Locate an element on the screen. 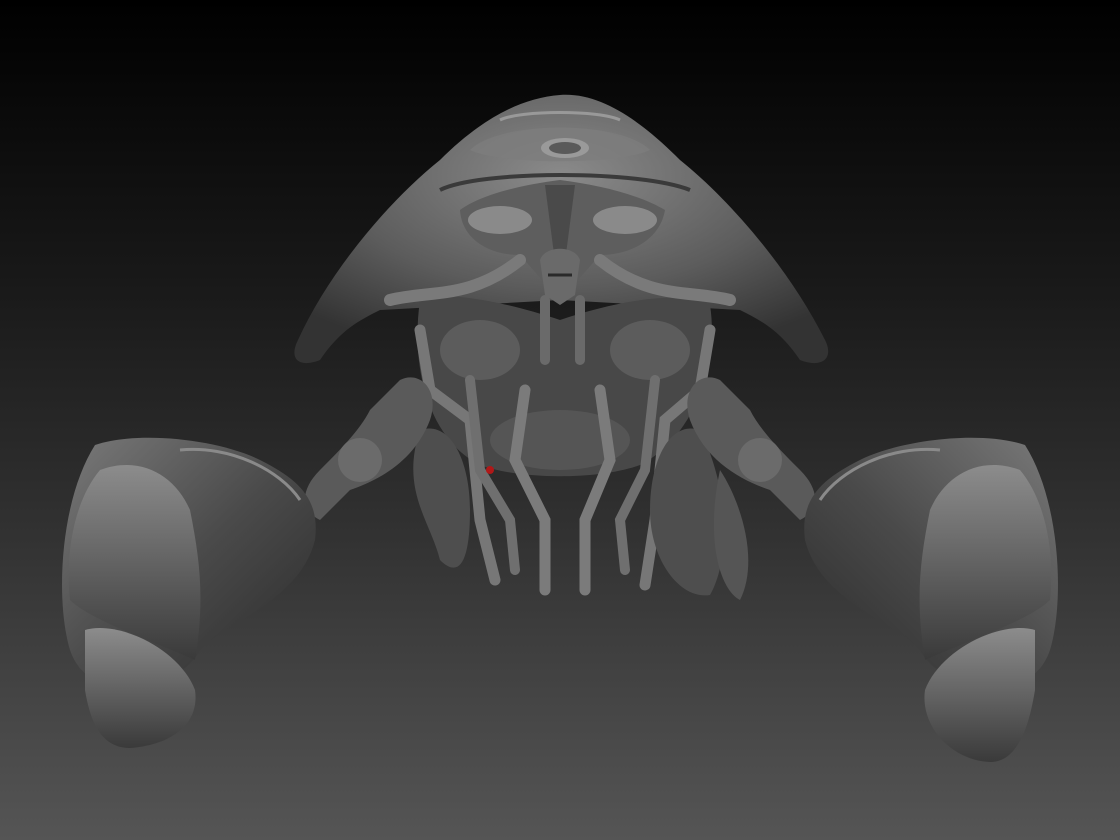 This screenshot has height=840, width=1120. left-claw is located at coordinates (189, 592).